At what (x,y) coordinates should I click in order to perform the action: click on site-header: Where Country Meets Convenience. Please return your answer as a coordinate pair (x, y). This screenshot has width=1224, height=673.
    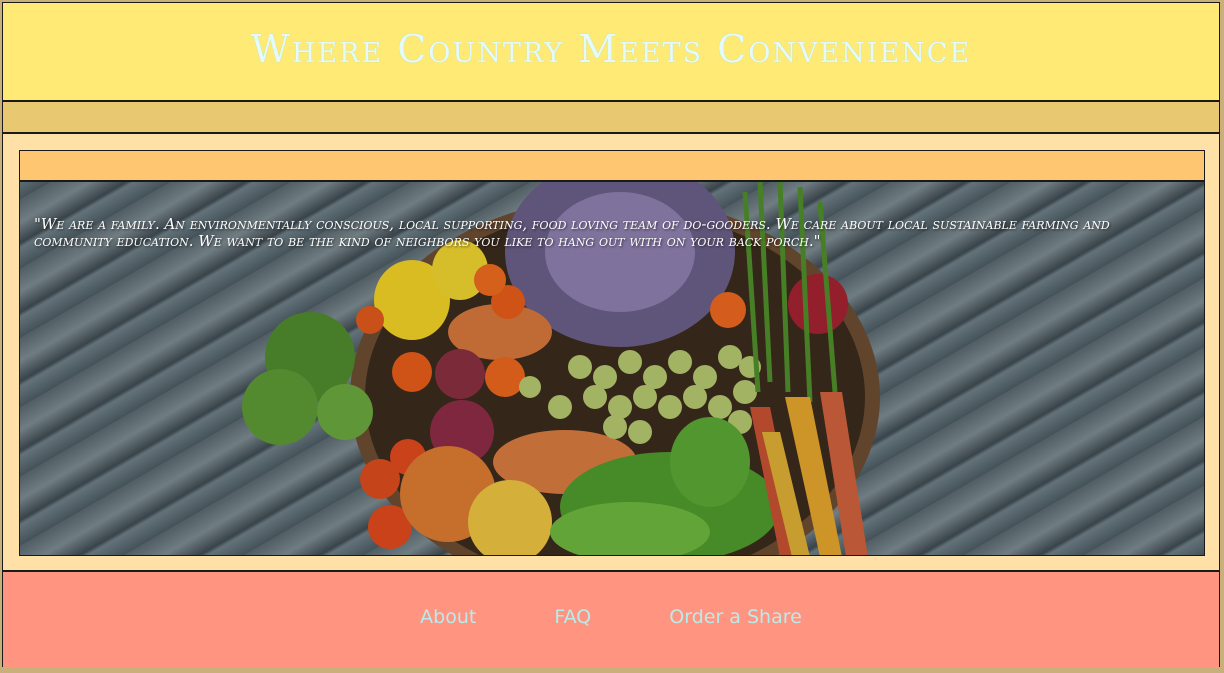
    Looking at the image, I should click on (611, 52).